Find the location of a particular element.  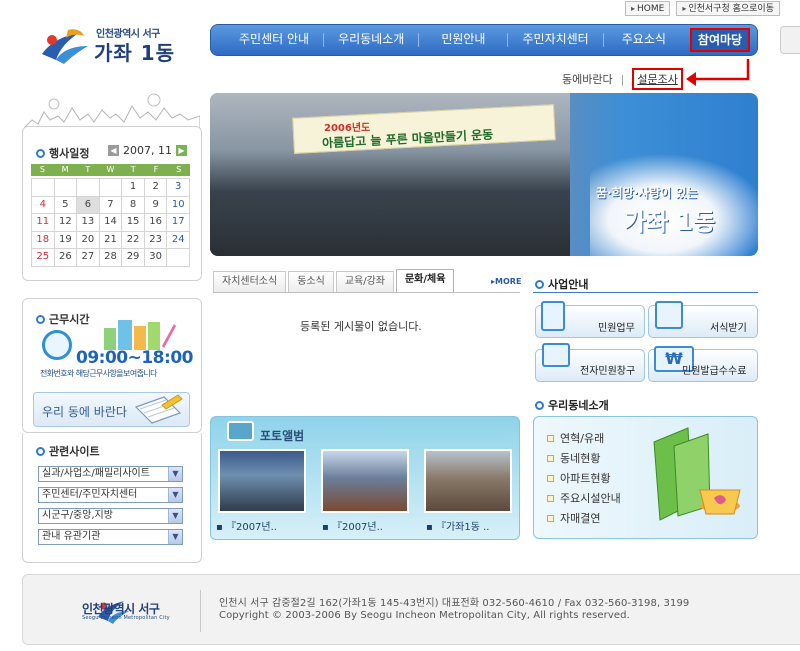

calendar-day: 28 is located at coordinates (110, 257).